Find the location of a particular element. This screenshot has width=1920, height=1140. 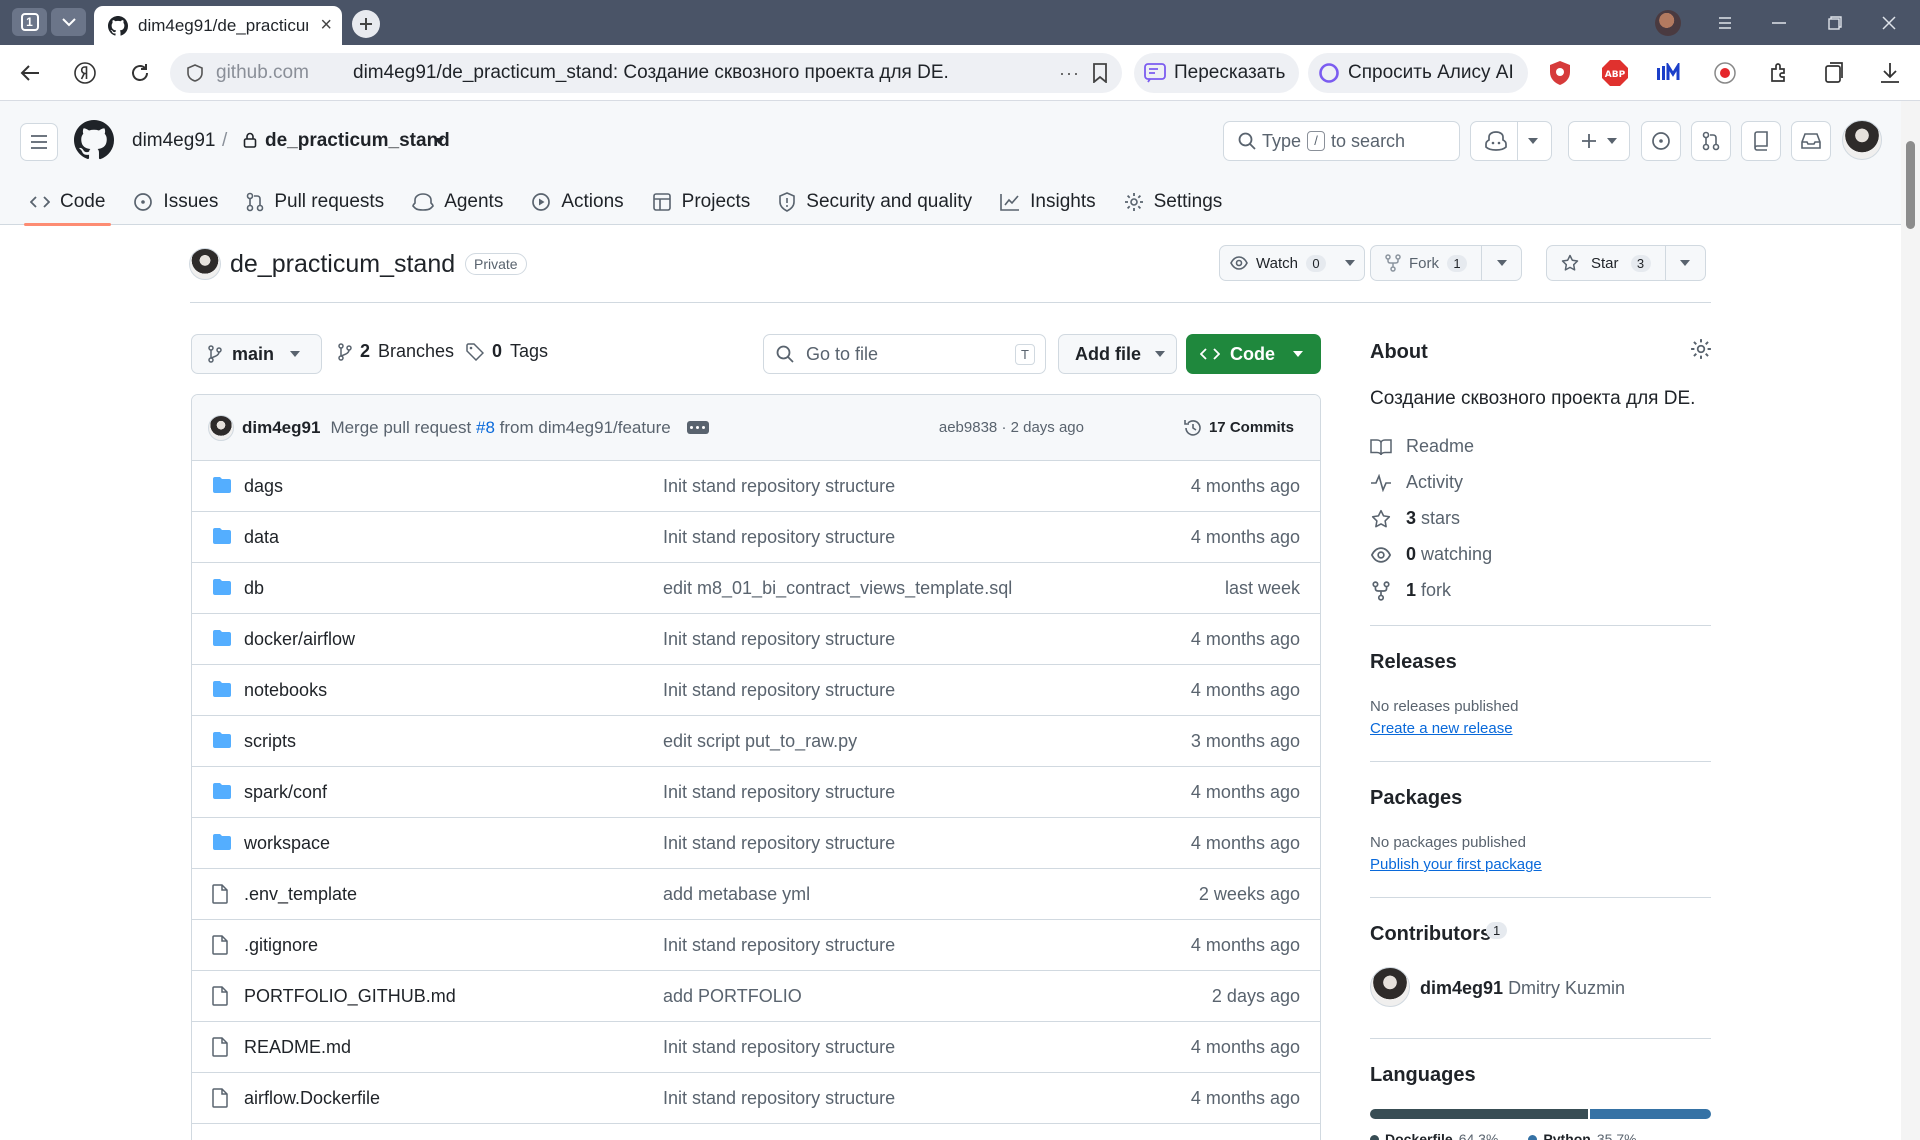

file-name: dags is located at coordinates (263, 486).